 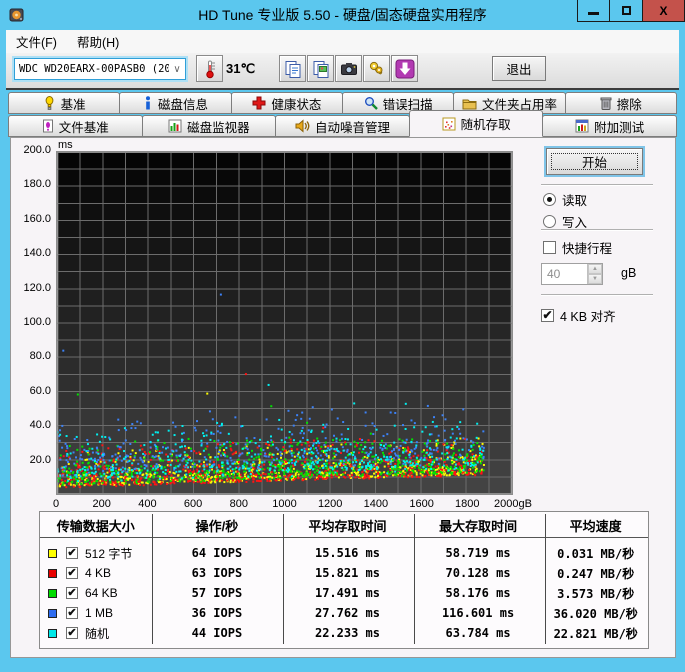 I want to click on start-label: 开始, so click(x=594, y=163).